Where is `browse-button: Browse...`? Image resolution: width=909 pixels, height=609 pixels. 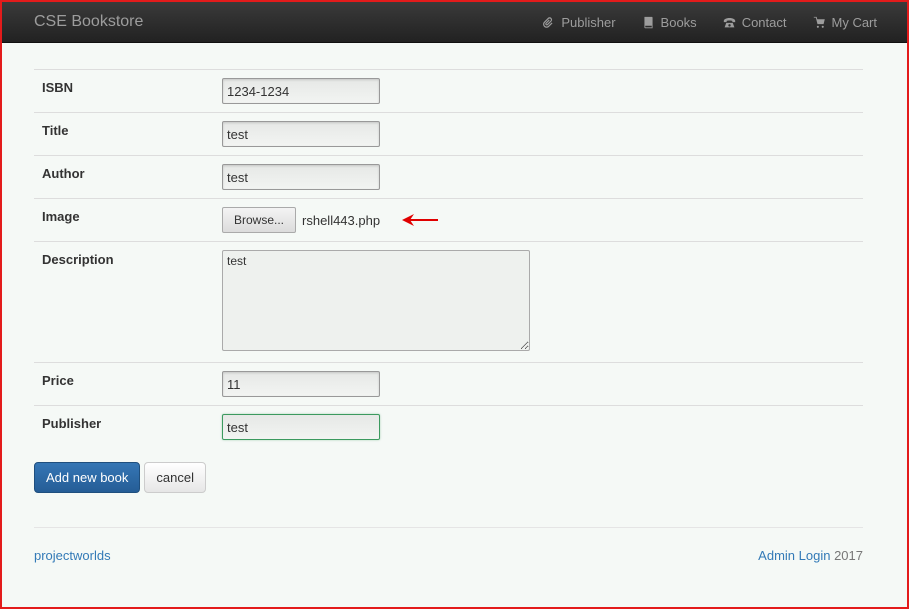 browse-button: Browse... is located at coordinates (259, 220).